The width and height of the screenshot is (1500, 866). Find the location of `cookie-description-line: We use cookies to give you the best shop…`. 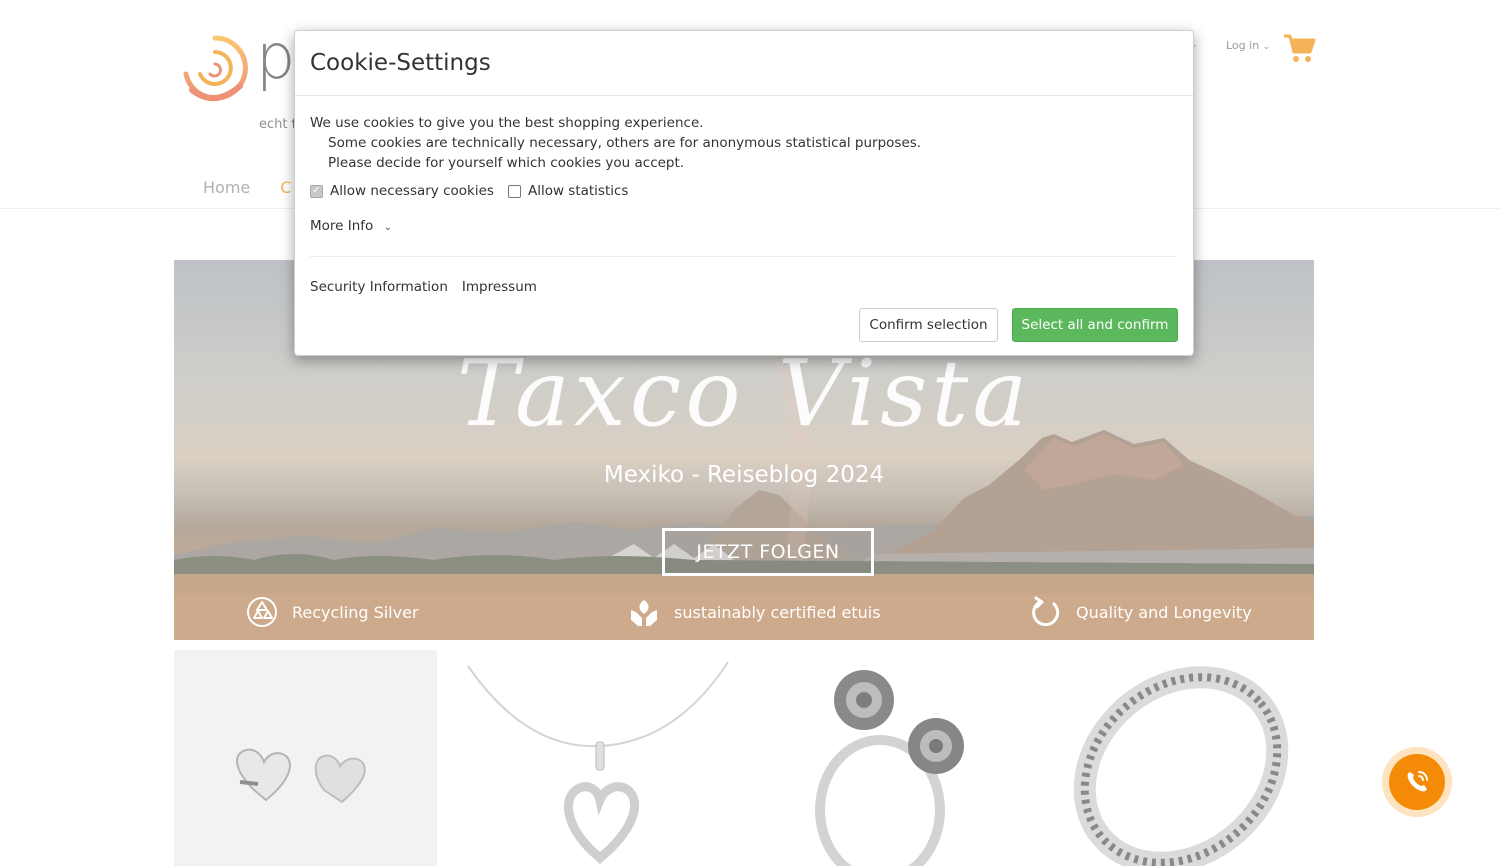

cookie-description-line: We use cookies to give you the best shop… is located at coordinates (507, 123).